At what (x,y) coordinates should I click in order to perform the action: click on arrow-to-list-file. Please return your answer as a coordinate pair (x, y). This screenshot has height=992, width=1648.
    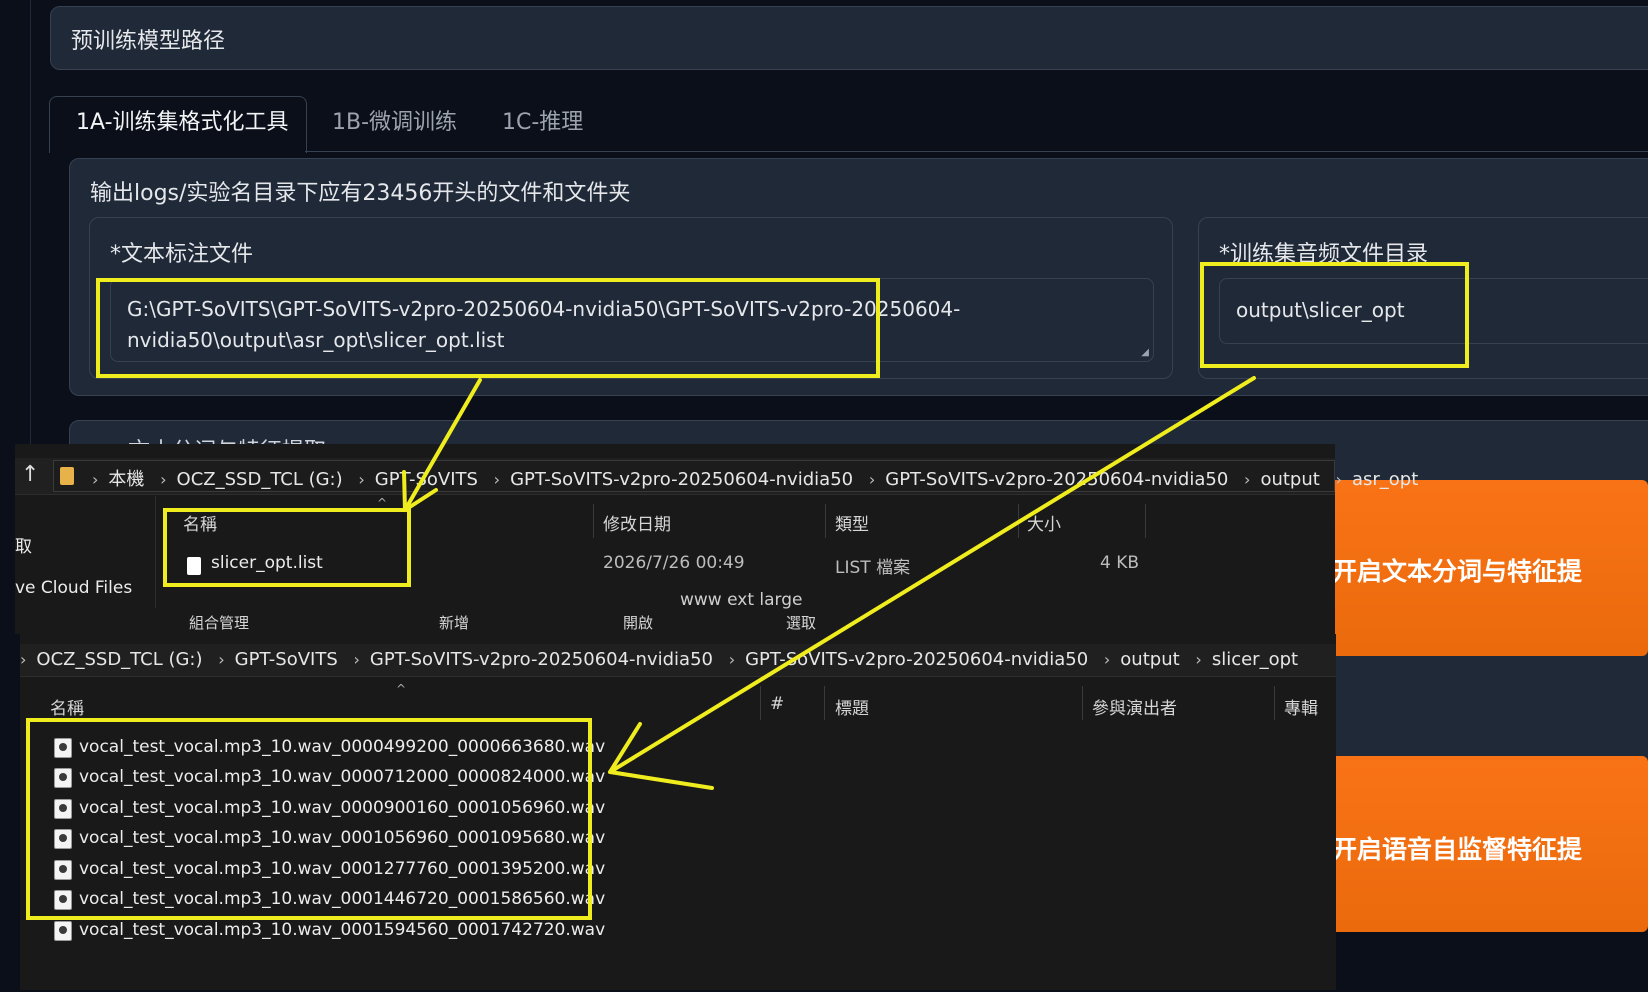
    Looking at the image, I should click on (442, 445).